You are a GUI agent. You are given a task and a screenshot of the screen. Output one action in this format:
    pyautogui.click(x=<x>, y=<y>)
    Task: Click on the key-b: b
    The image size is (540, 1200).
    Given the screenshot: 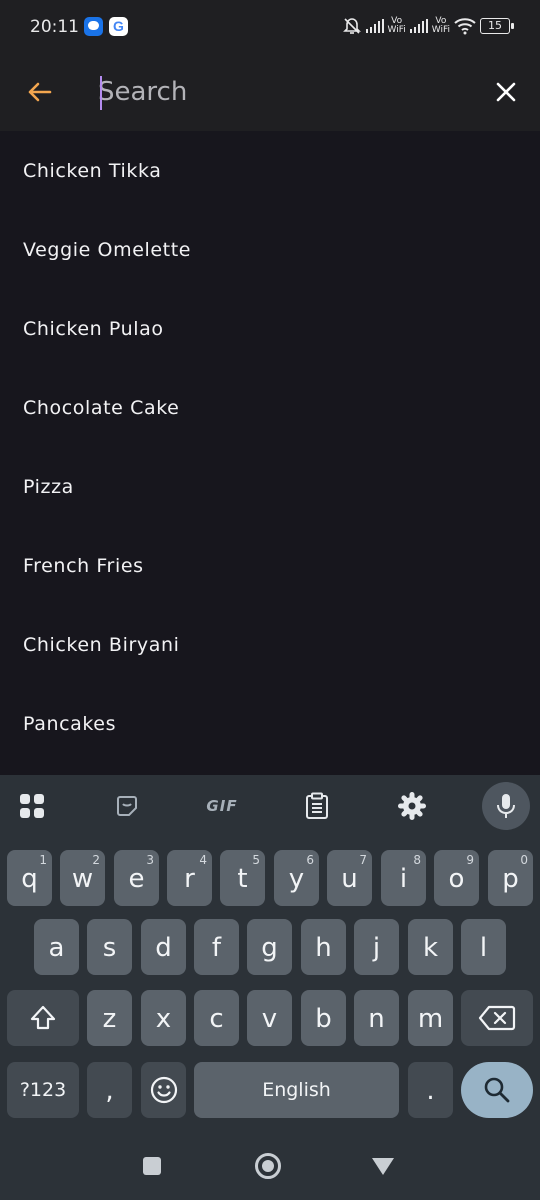 What is the action you would take?
    pyautogui.click(x=323, y=1018)
    